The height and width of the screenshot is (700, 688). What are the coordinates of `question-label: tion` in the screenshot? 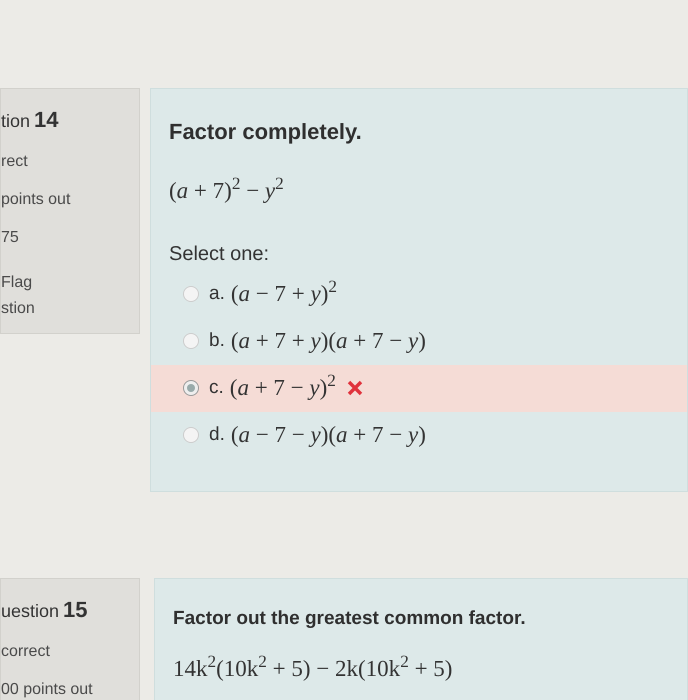 It's located at (15, 121).